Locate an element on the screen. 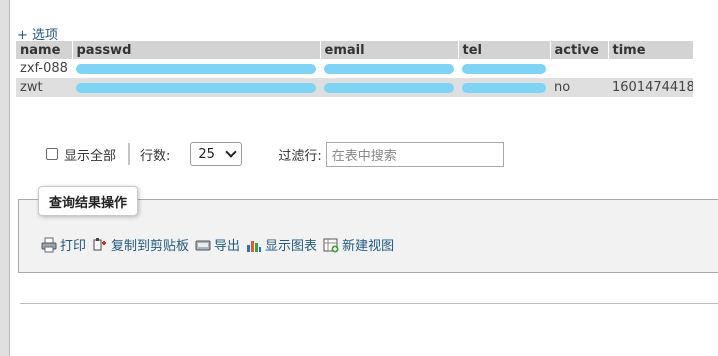 This screenshot has width=718, height=356. display-chart-link: 显示图表 is located at coordinates (281, 244).